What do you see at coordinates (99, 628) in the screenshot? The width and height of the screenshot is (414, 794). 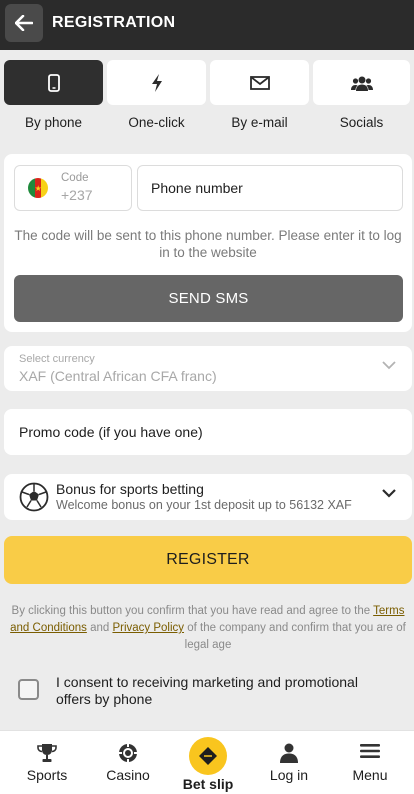 I see `legal-and: and` at bounding box center [99, 628].